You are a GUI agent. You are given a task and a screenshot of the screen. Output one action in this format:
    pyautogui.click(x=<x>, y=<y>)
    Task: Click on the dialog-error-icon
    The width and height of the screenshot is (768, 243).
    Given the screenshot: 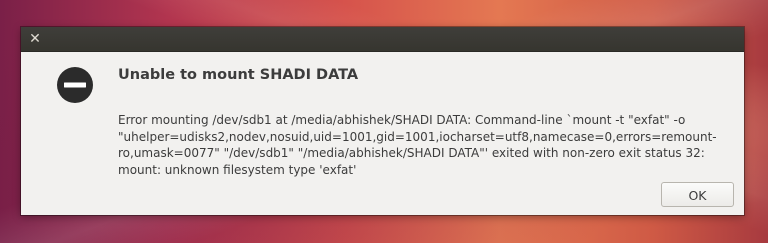 What is the action you would take?
    pyautogui.click(x=75, y=85)
    